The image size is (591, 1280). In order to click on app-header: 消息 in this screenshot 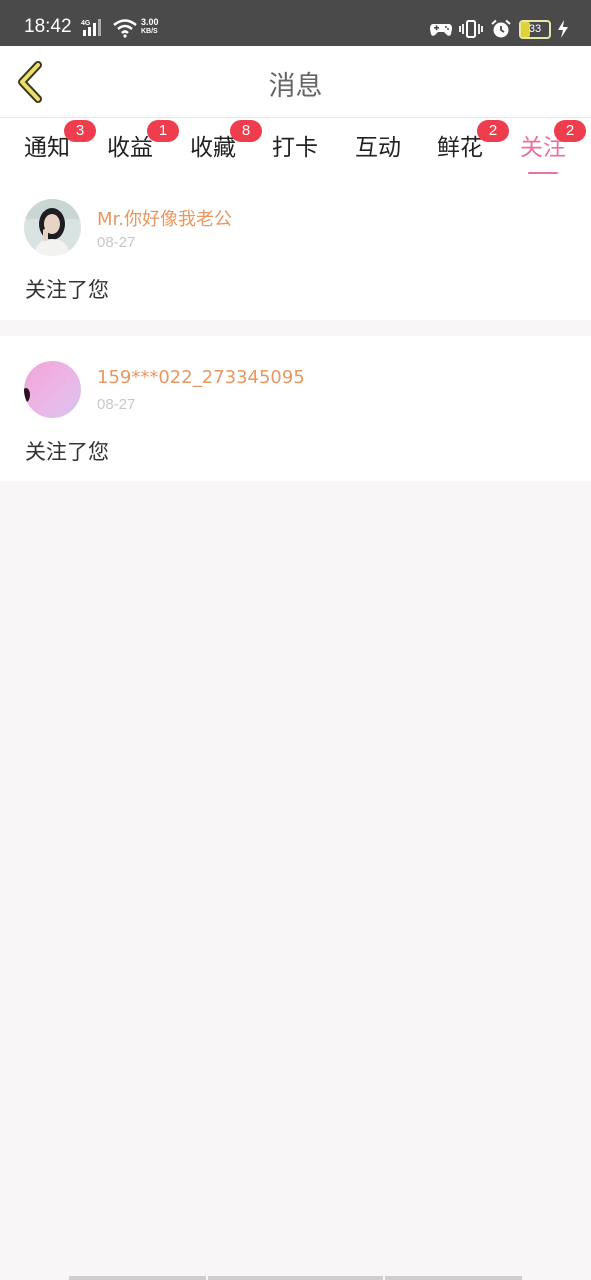, I will do `click(295, 82)`.